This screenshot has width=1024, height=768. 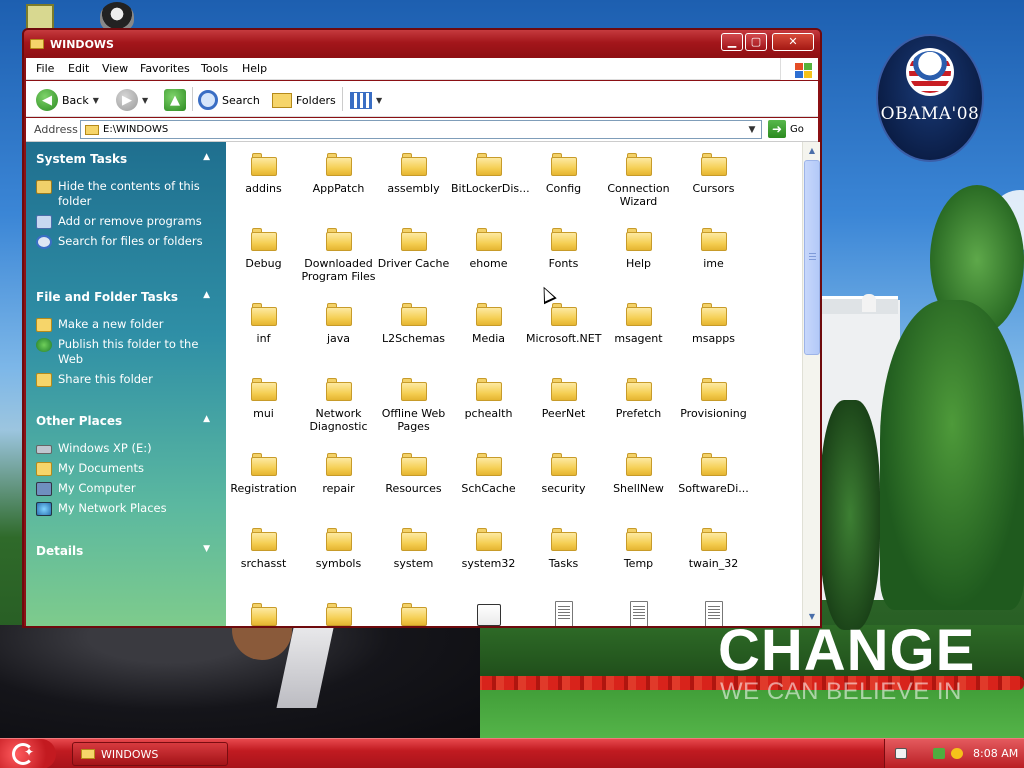 What do you see at coordinates (563, 245) in the screenshot?
I see `file-item: Fonts` at bounding box center [563, 245].